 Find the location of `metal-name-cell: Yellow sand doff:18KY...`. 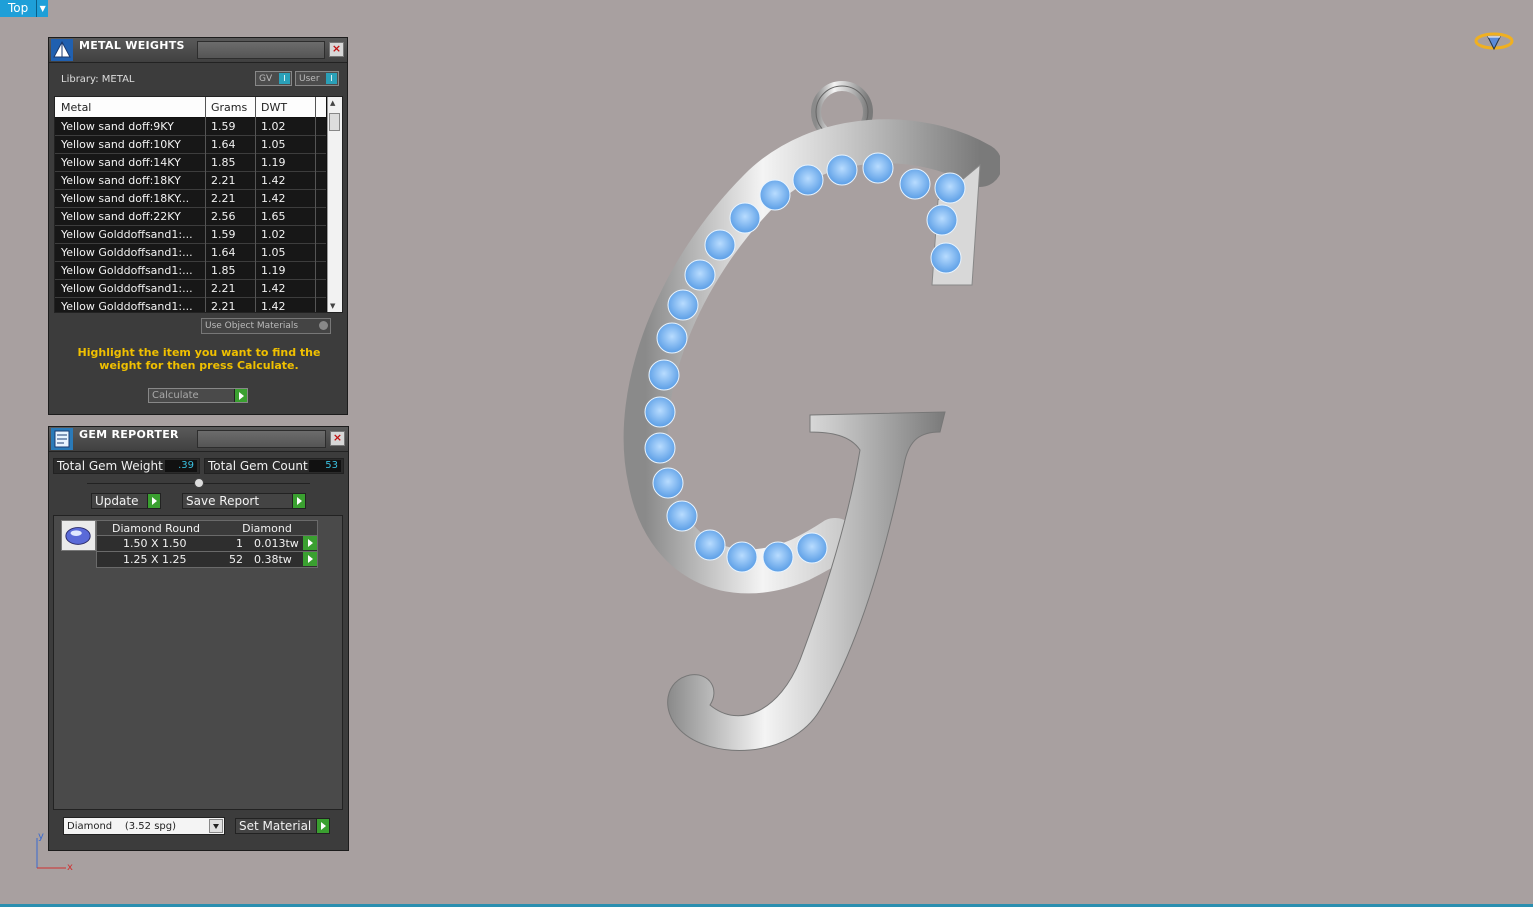

metal-name-cell: Yellow sand doff:18KY... is located at coordinates (125, 198).